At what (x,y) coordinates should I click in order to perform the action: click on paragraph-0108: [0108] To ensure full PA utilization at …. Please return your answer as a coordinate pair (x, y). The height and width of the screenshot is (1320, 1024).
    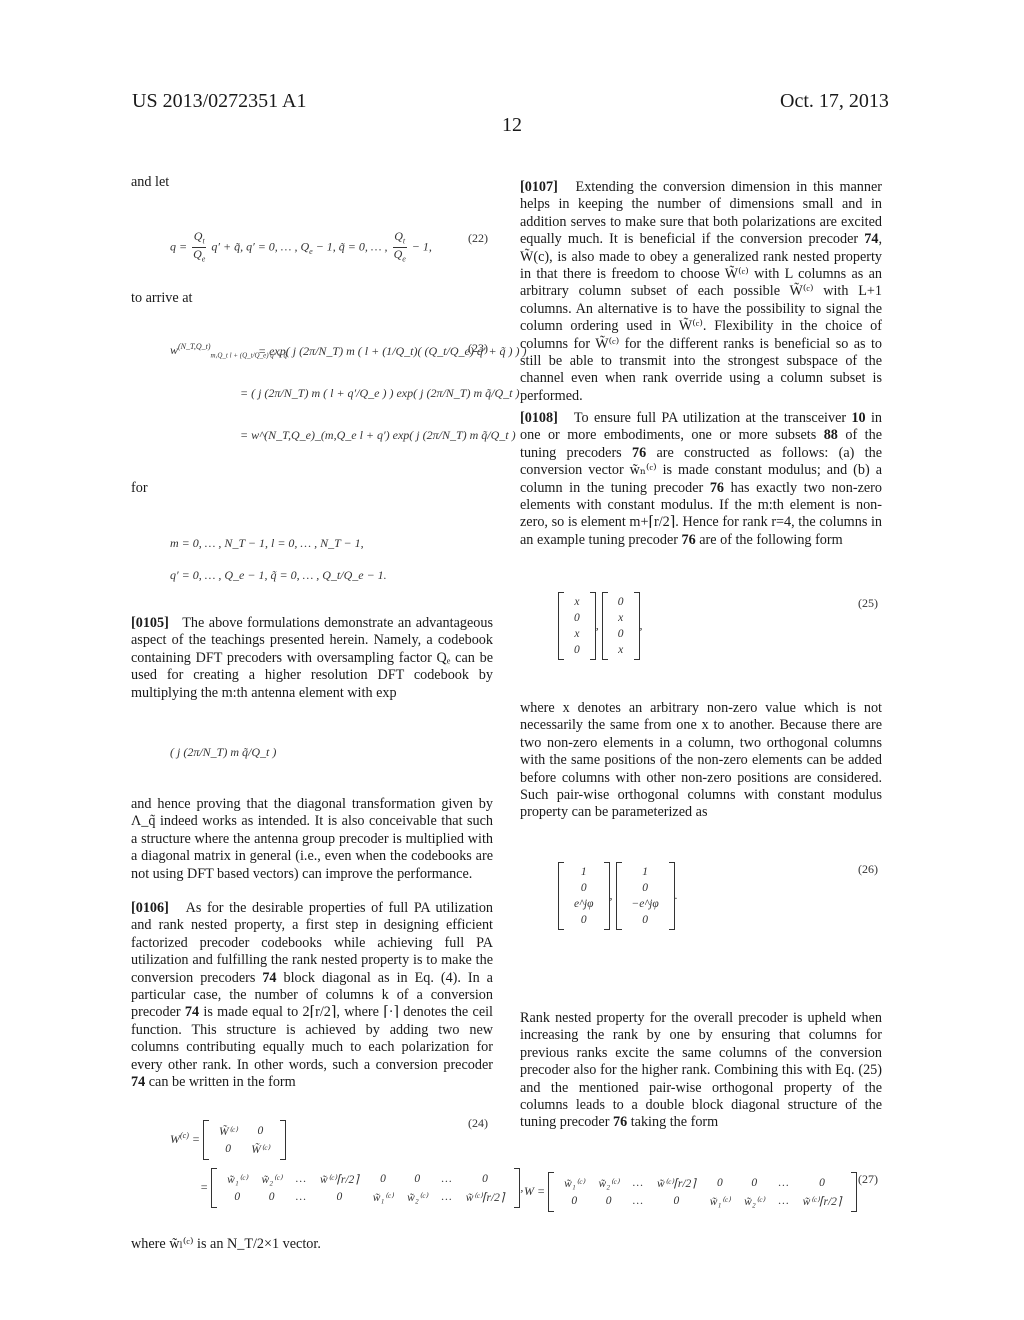
    Looking at the image, I should click on (701, 479).